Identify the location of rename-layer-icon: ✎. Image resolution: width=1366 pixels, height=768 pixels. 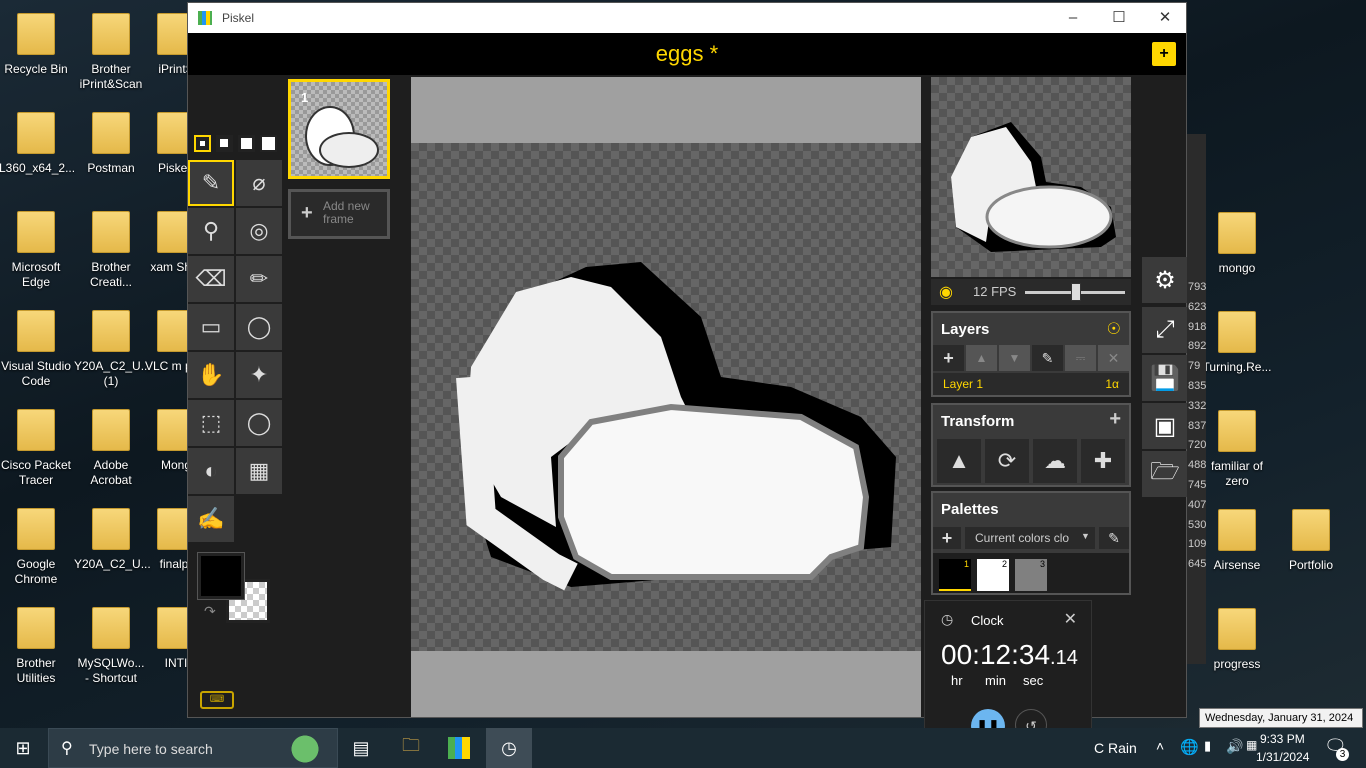
(1047, 358).